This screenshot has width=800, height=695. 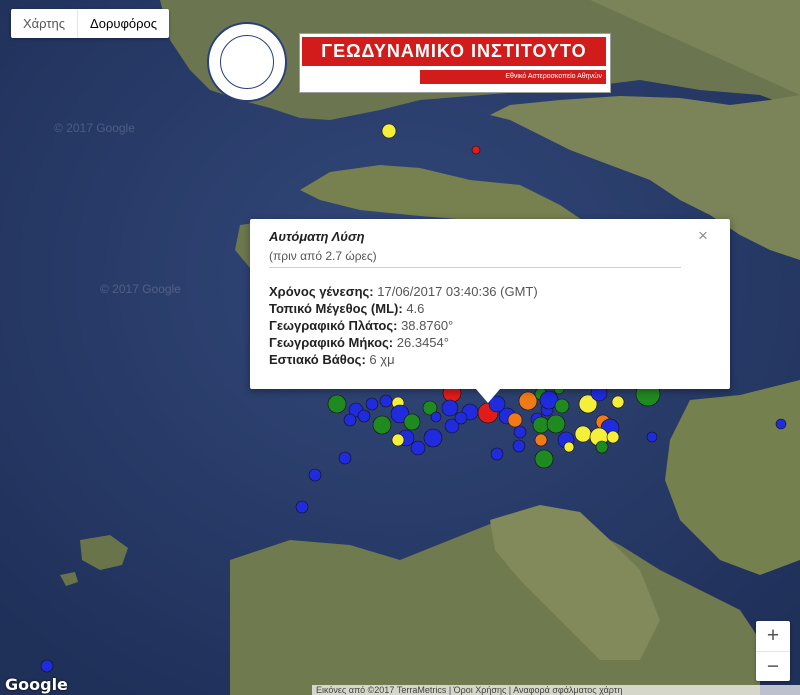 I want to click on earthquake-marker-red, so click(x=476, y=150).